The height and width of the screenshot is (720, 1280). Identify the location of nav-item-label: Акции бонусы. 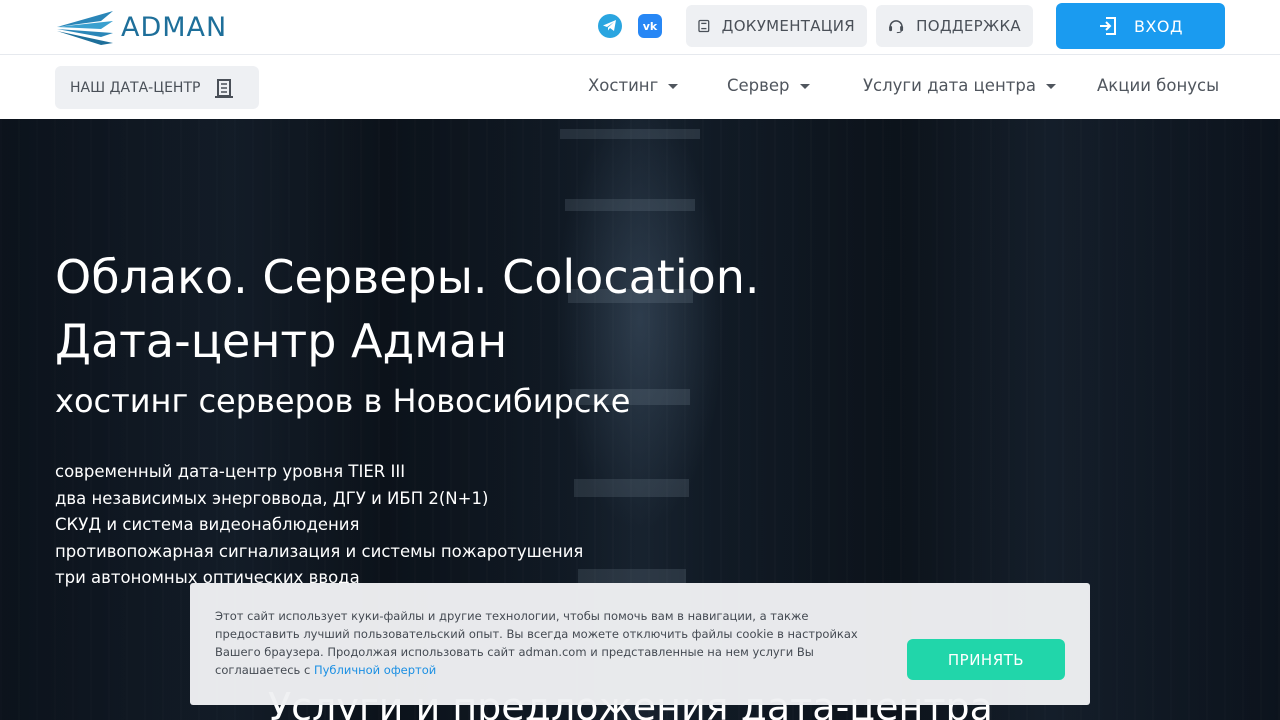
(1158, 85).